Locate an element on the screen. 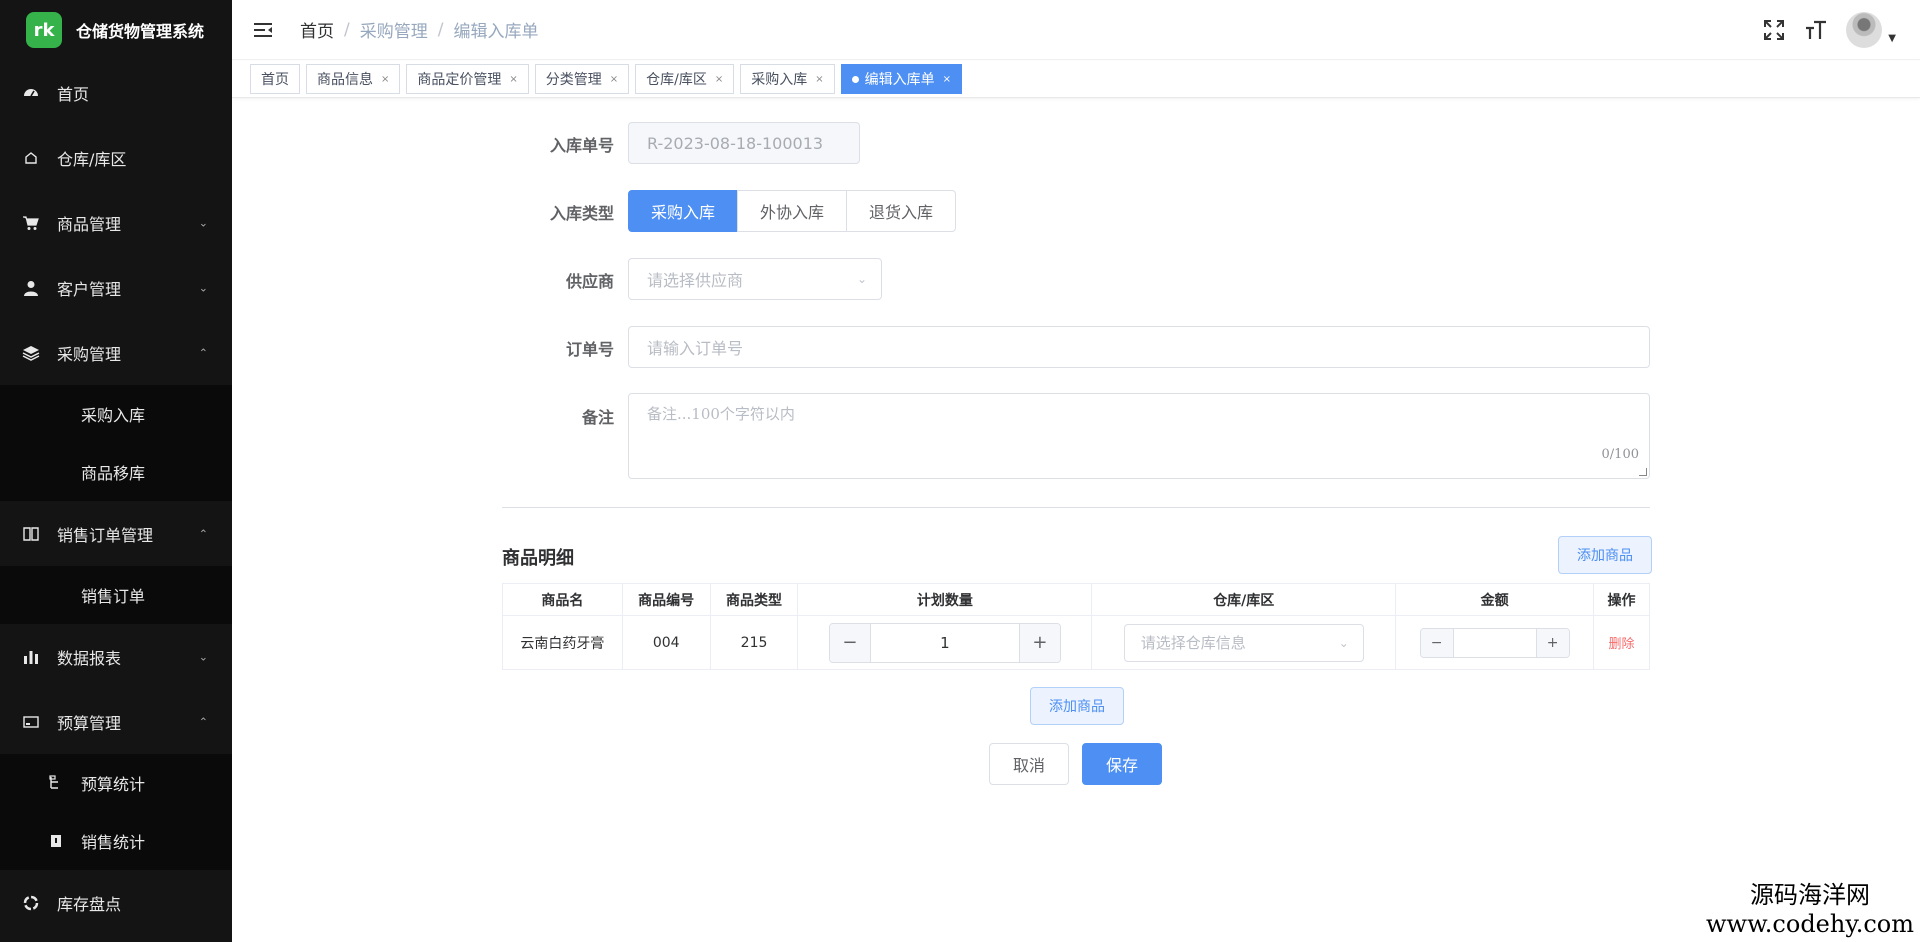  amount-cell: − + is located at coordinates (1495, 642).